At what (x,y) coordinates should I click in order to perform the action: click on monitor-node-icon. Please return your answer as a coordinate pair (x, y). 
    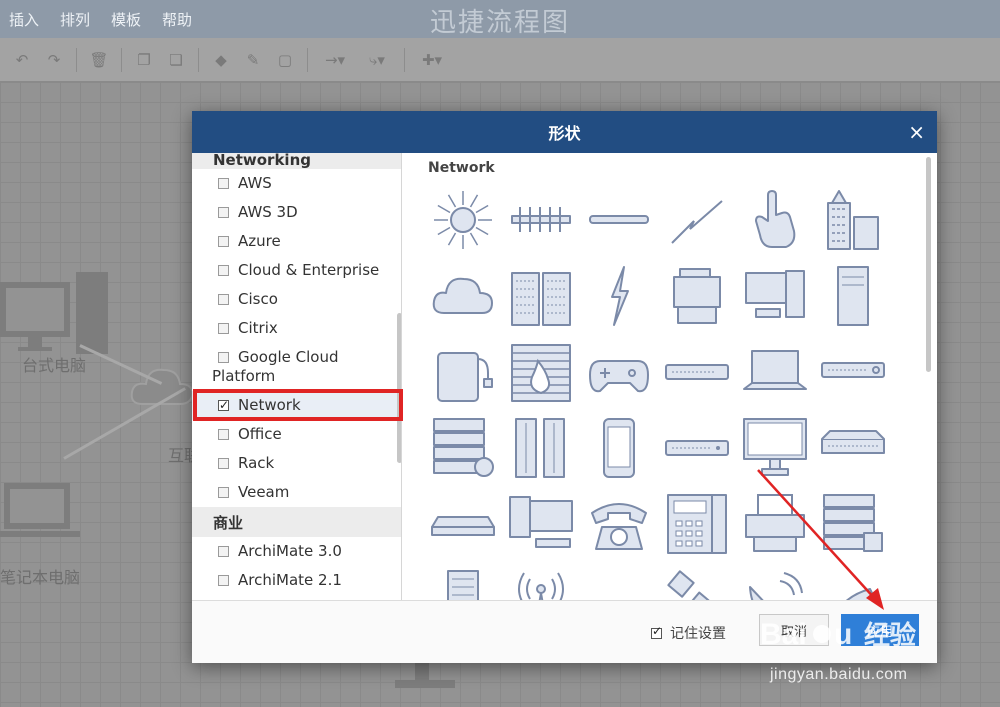
    Looking at the image, I should click on (430, 684).